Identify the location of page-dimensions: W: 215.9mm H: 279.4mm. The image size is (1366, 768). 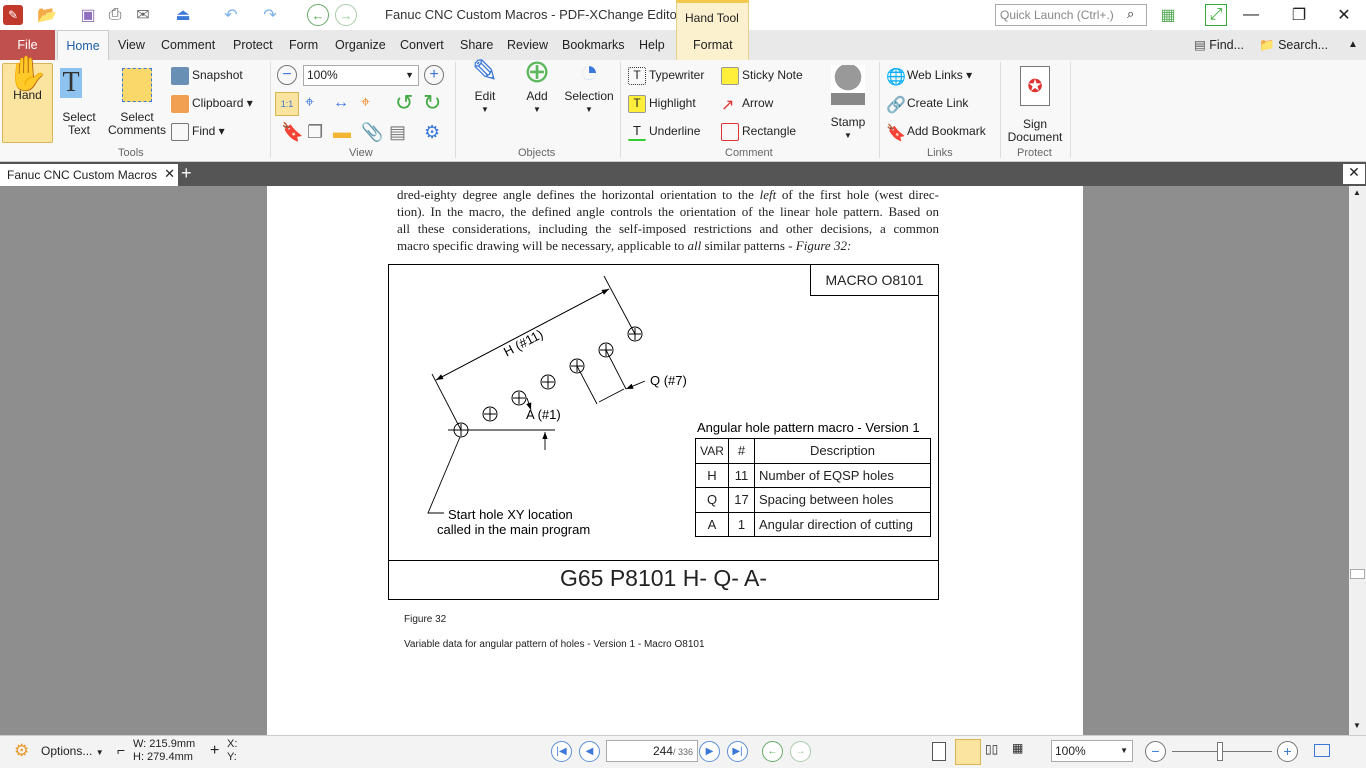
(164, 751).